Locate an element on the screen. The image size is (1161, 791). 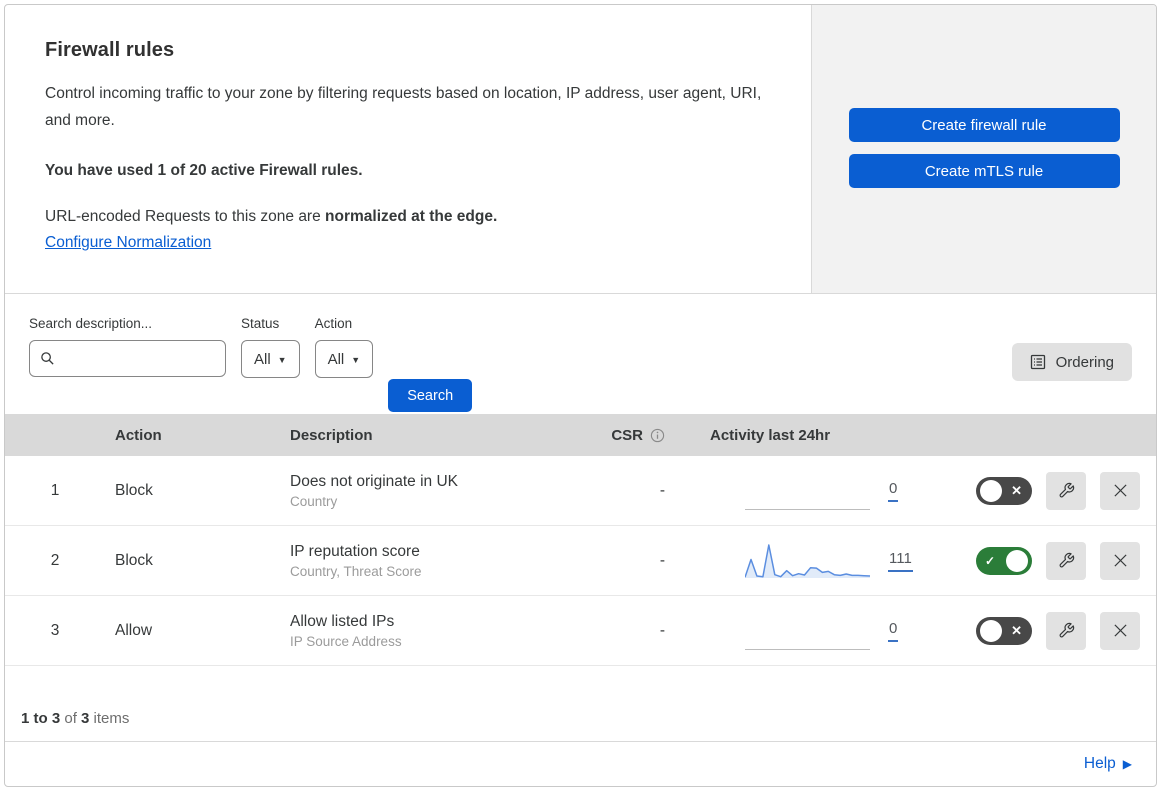
rule-fields: Country, Threat Score is located at coordinates (356, 571).